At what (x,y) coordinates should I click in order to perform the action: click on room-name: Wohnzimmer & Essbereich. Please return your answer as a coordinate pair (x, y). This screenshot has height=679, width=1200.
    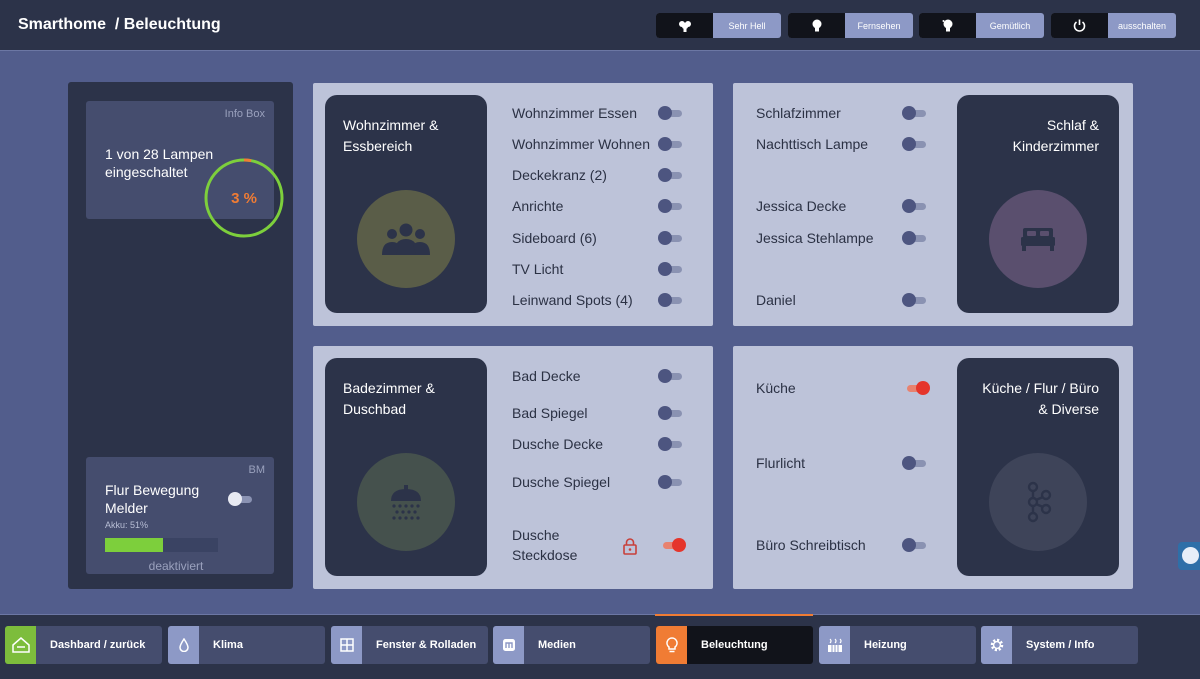
    Looking at the image, I should click on (391, 135).